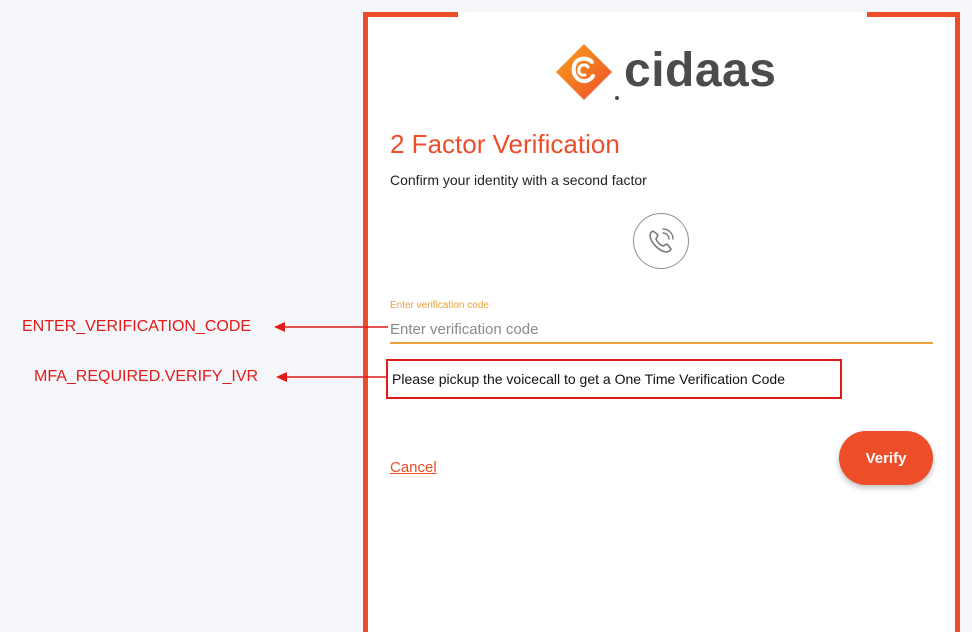 This screenshot has width=972, height=632. I want to click on verification-code-label: Enter verification code, so click(439, 305).